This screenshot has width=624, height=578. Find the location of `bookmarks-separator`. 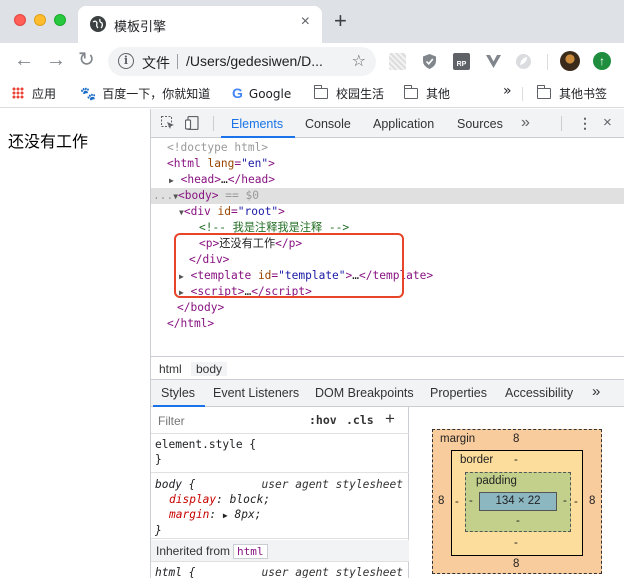

bookmarks-separator is located at coordinates (522, 94).